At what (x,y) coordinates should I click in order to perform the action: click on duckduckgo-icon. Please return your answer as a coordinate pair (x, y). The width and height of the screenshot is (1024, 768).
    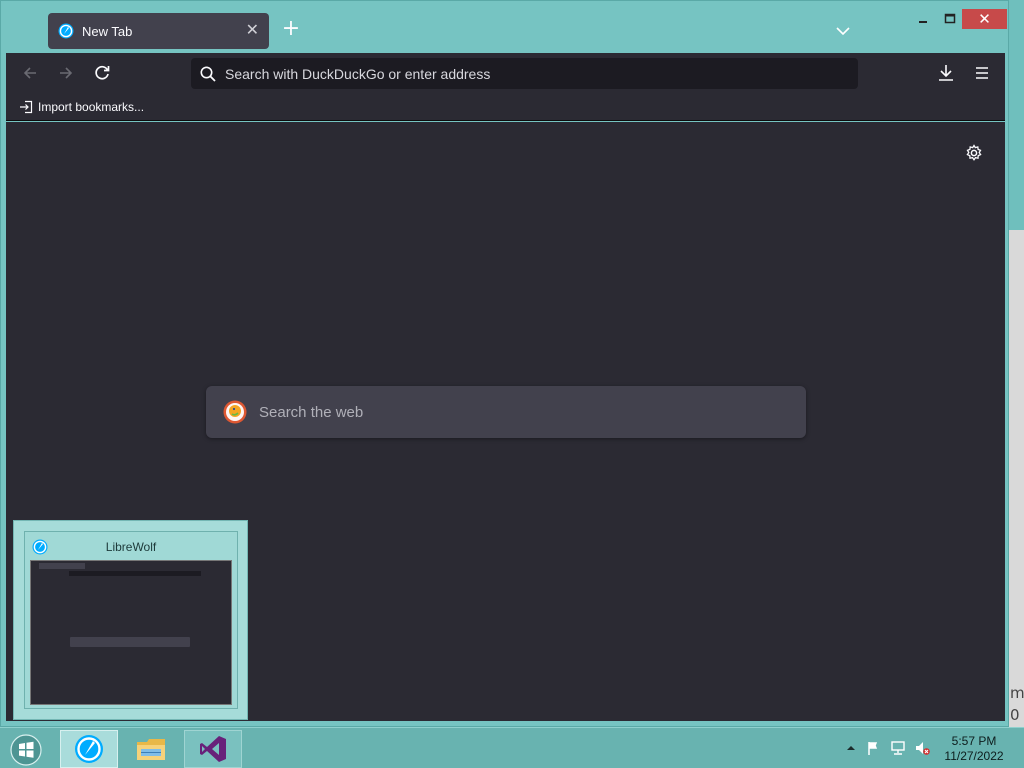
    Looking at the image, I should click on (235, 412).